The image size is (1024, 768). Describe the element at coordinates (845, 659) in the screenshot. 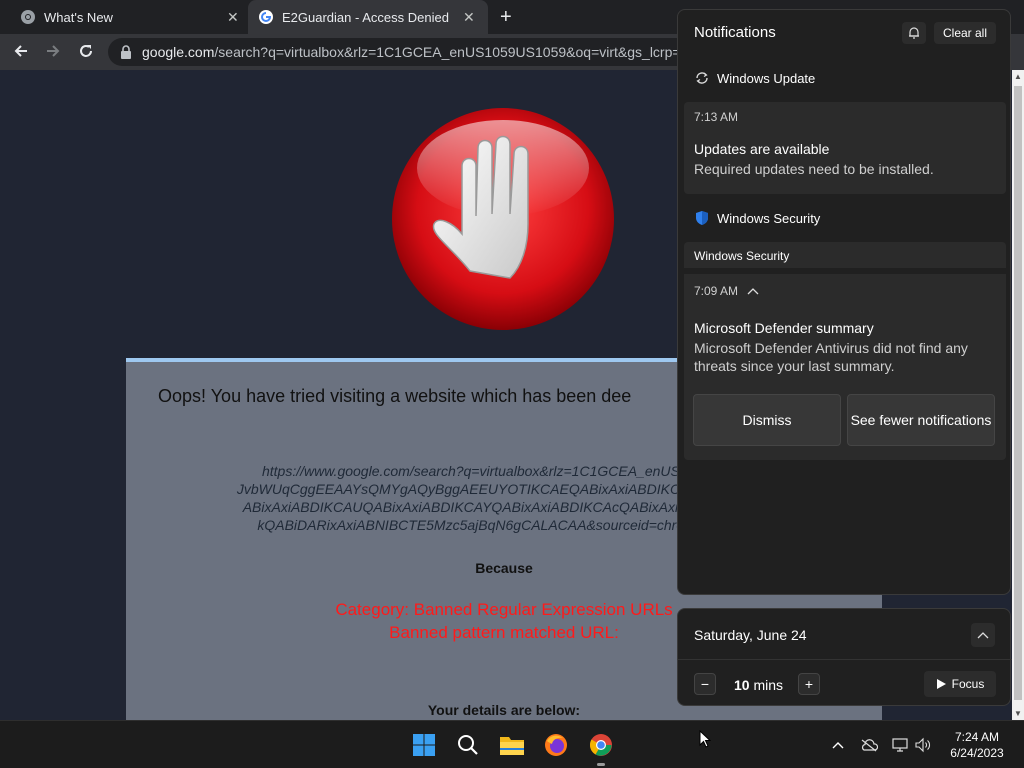

I see `divider` at that location.